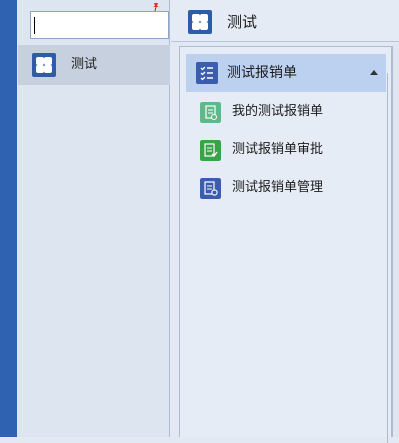 The width and height of the screenshot is (399, 443). Describe the element at coordinates (278, 111) in the screenshot. I see `menu-item-label: 我的测试报销单` at that location.